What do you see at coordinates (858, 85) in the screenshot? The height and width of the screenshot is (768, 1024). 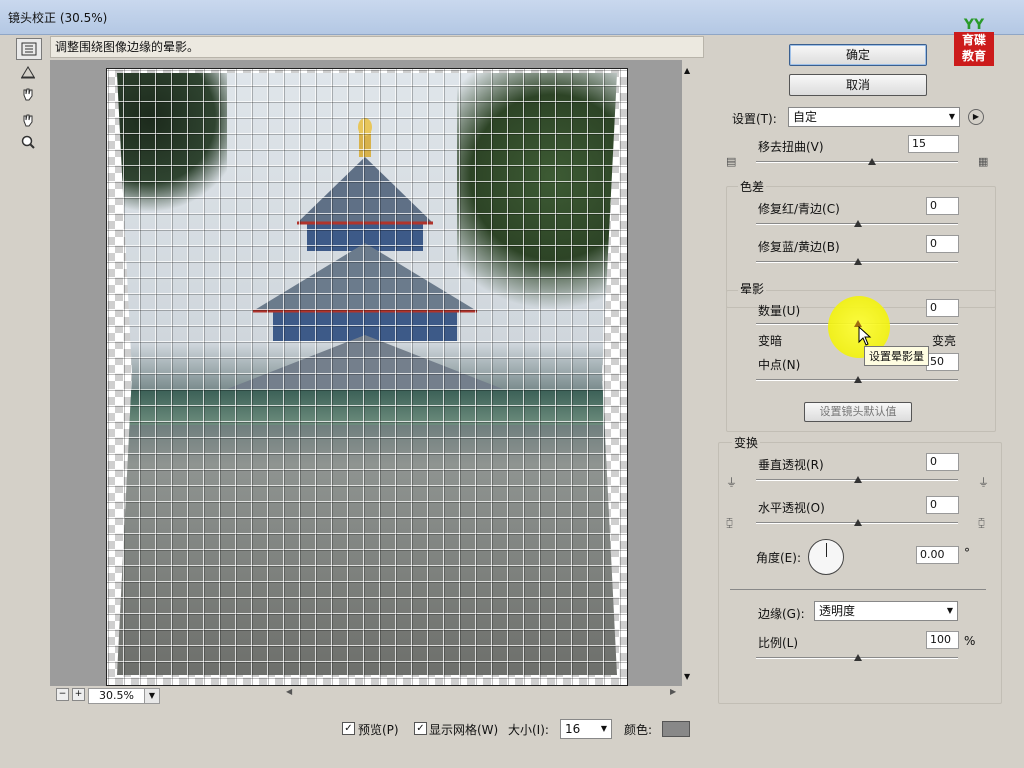 I see `cancel-button: 取消` at bounding box center [858, 85].